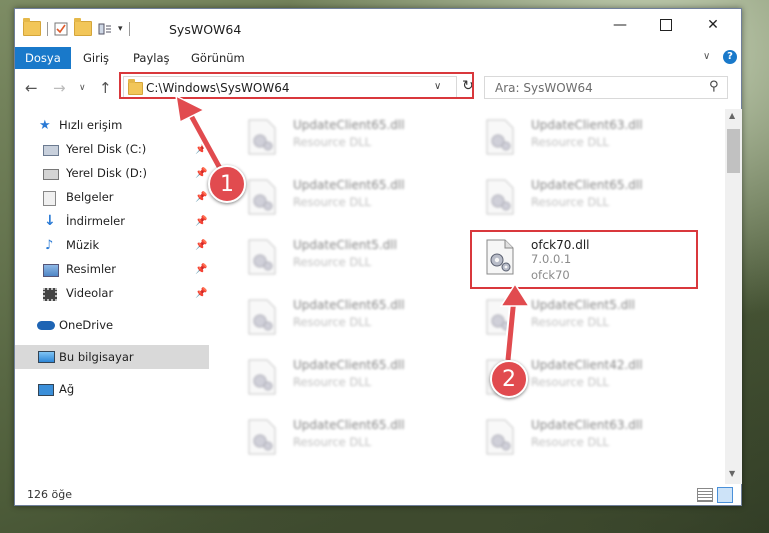 The height and width of the screenshot is (533, 769). What do you see at coordinates (105, 88) in the screenshot?
I see `up-button: ↑` at bounding box center [105, 88].